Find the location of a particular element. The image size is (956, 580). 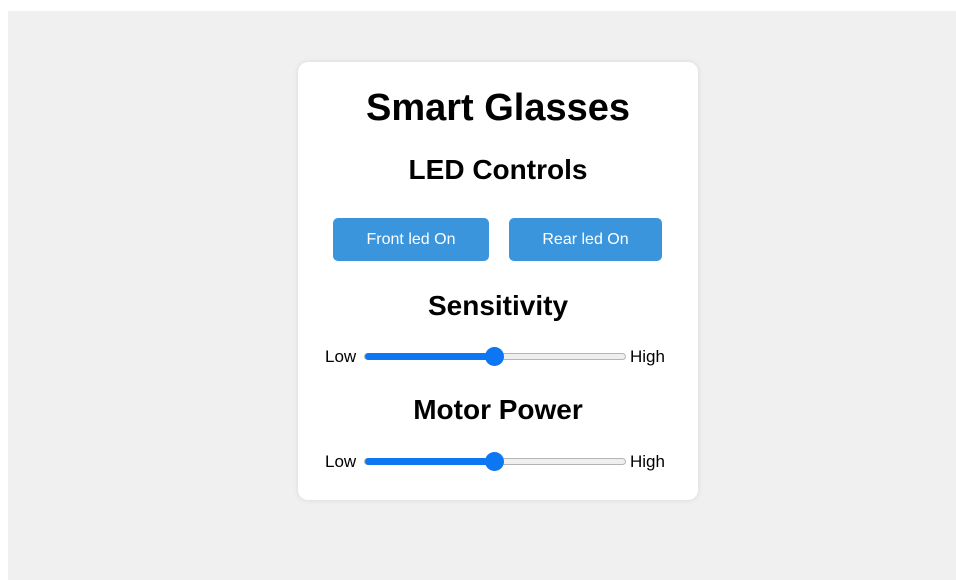

motor-power-slider-row: Low High is located at coordinates (498, 462).